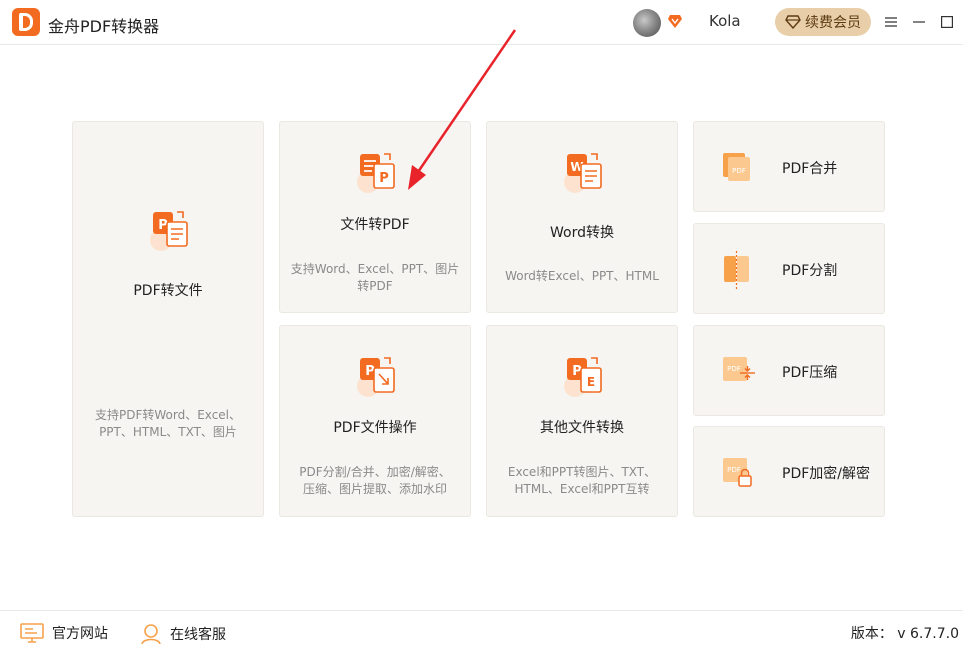 Image resolution: width=963 pixels, height=650 pixels. What do you see at coordinates (582, 217) in the screenshot?
I see `card-word-convert: W Word转换 Word转Excel、PPT、HTML` at bounding box center [582, 217].